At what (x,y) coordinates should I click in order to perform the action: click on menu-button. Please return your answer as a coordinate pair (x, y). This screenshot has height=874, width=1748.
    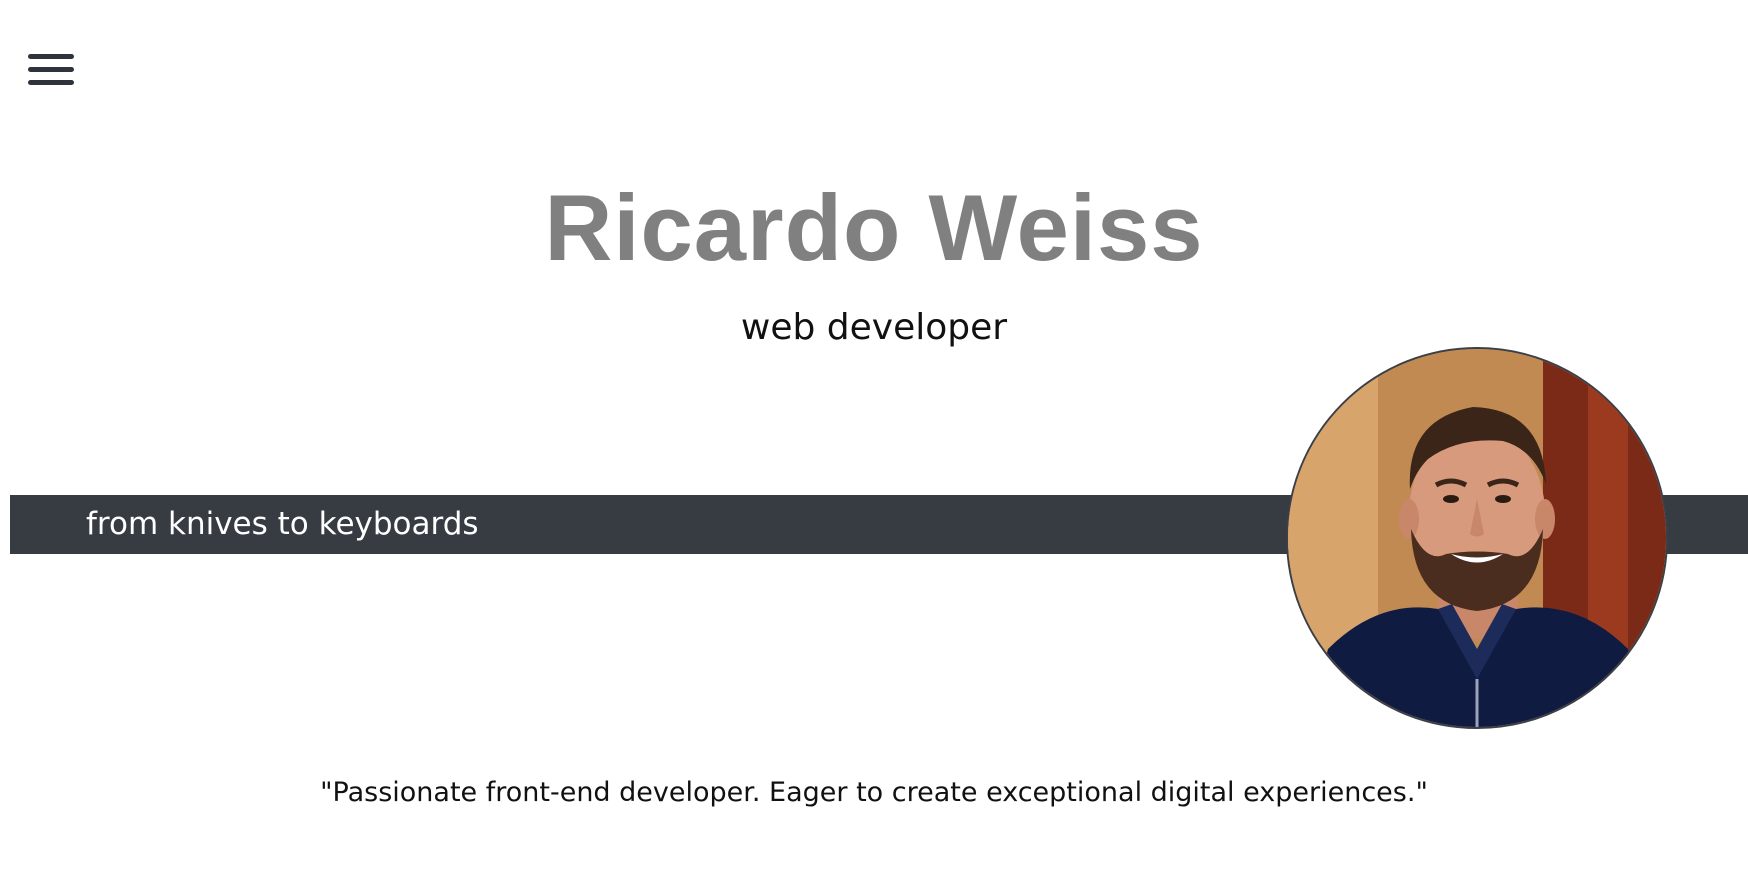
    Looking at the image, I should click on (51, 70).